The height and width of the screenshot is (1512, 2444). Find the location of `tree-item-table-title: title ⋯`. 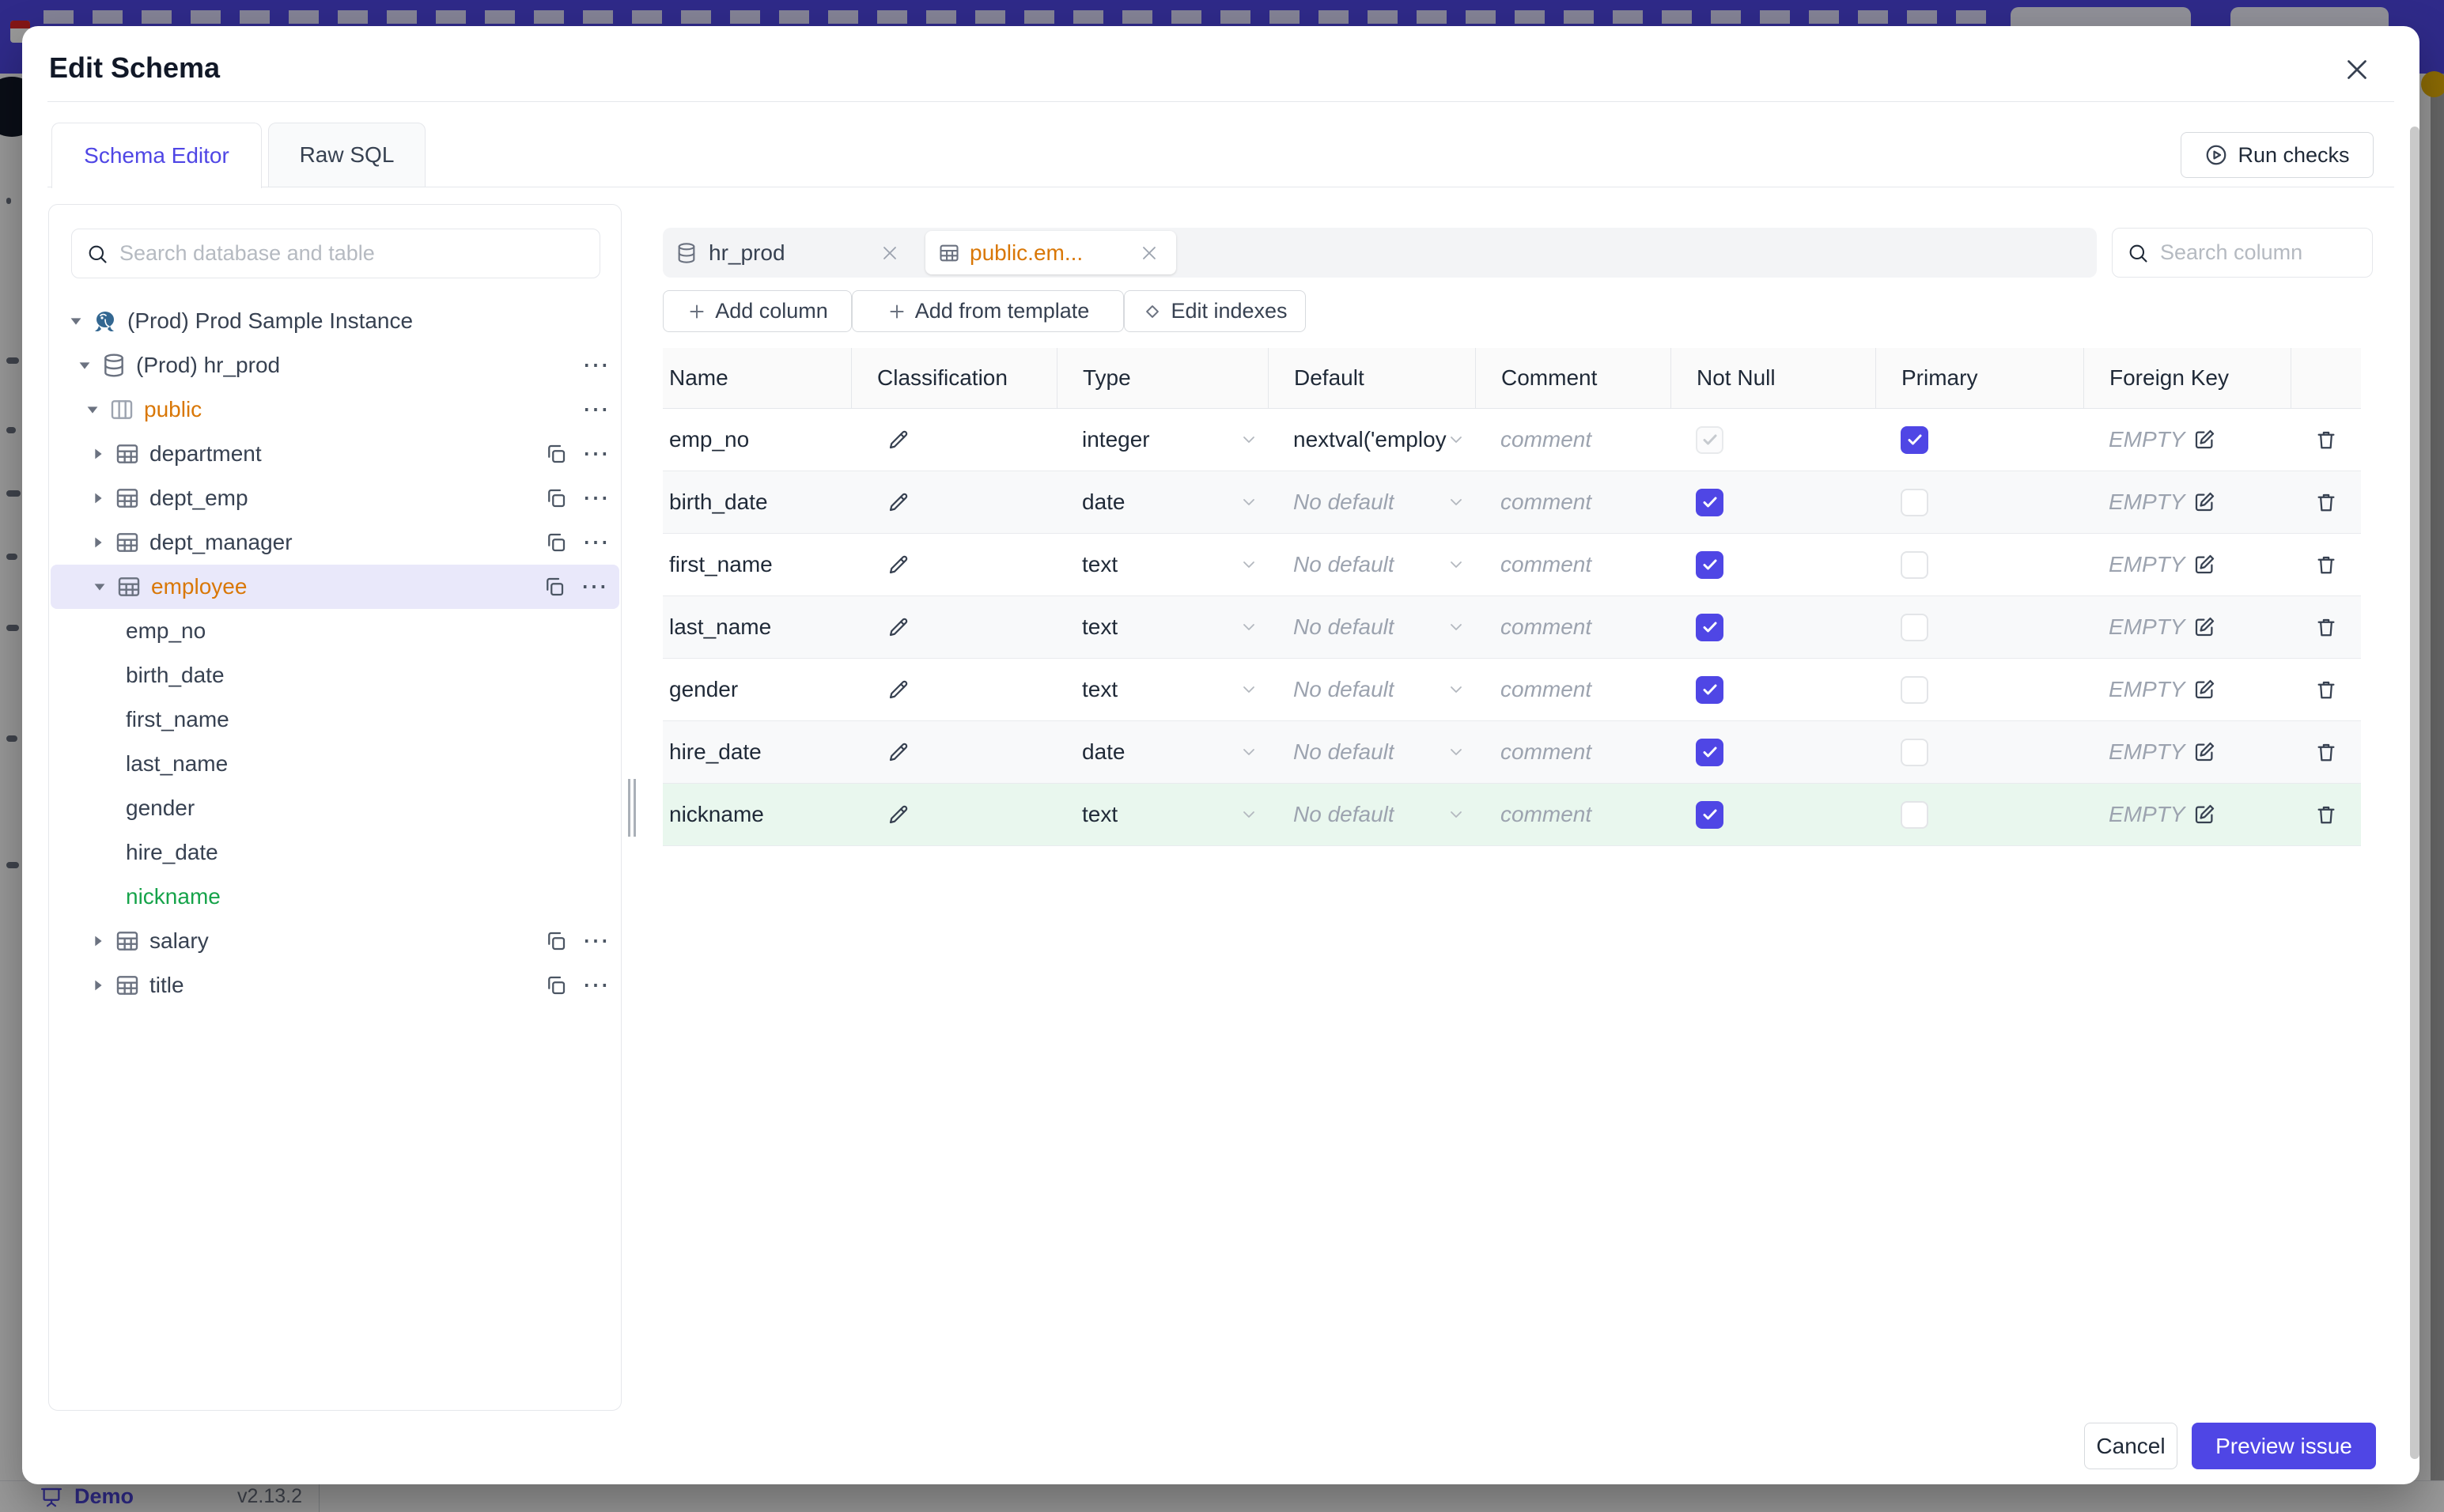

tree-item-table-title: title ⋯ is located at coordinates (335, 985).